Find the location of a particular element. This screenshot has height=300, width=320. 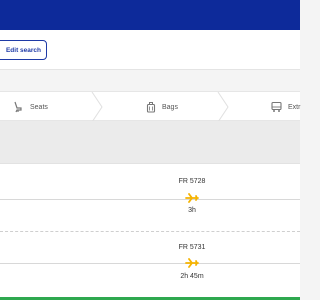

flight-duration: 3h is located at coordinates (192, 210).